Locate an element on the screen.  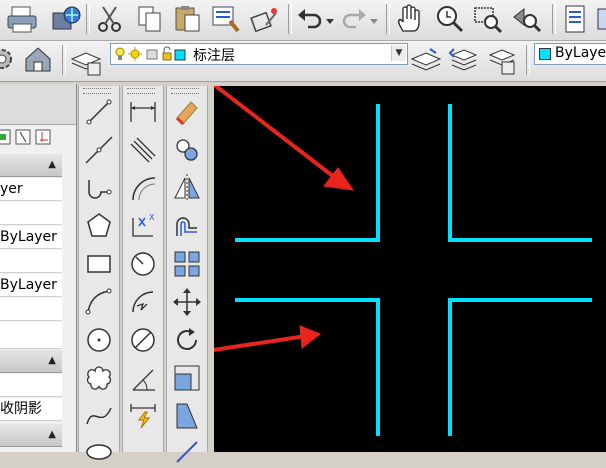
arc-length-icon is located at coordinates (143, 188).